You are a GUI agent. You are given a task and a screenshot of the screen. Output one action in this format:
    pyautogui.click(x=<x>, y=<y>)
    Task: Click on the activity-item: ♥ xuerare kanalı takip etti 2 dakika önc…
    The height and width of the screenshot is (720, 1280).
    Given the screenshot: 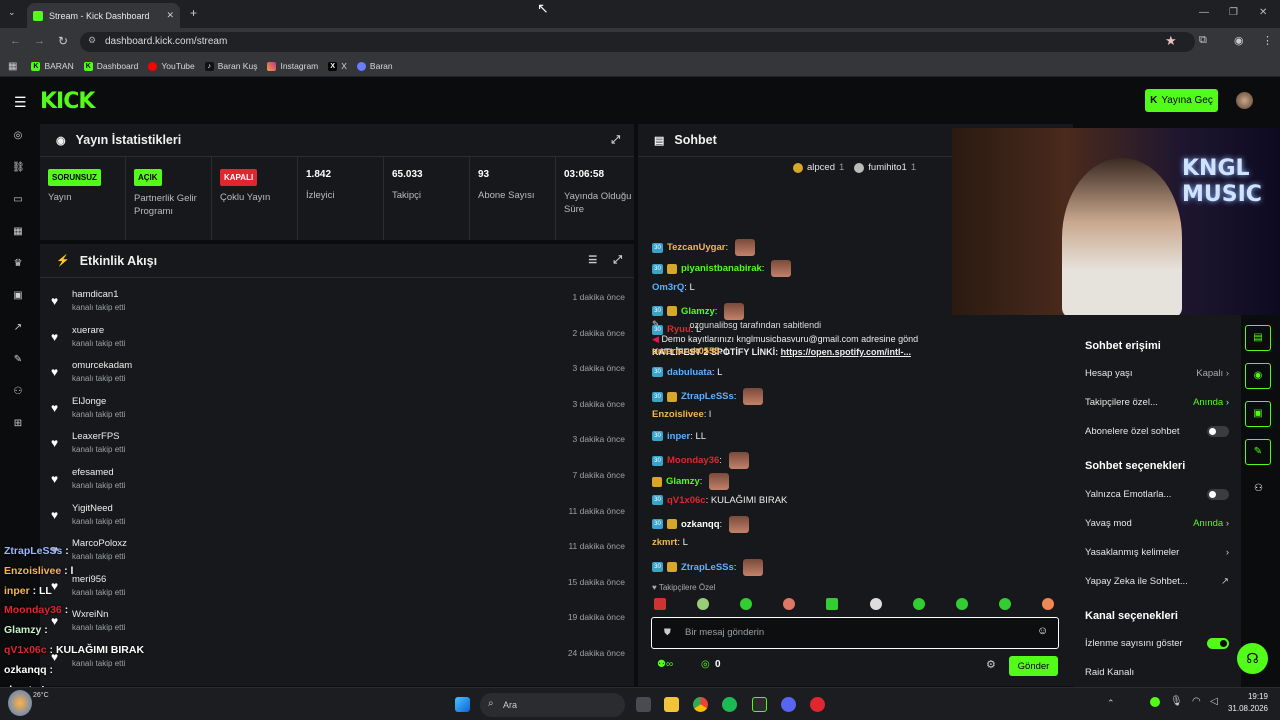 What is the action you would take?
    pyautogui.click(x=337, y=337)
    